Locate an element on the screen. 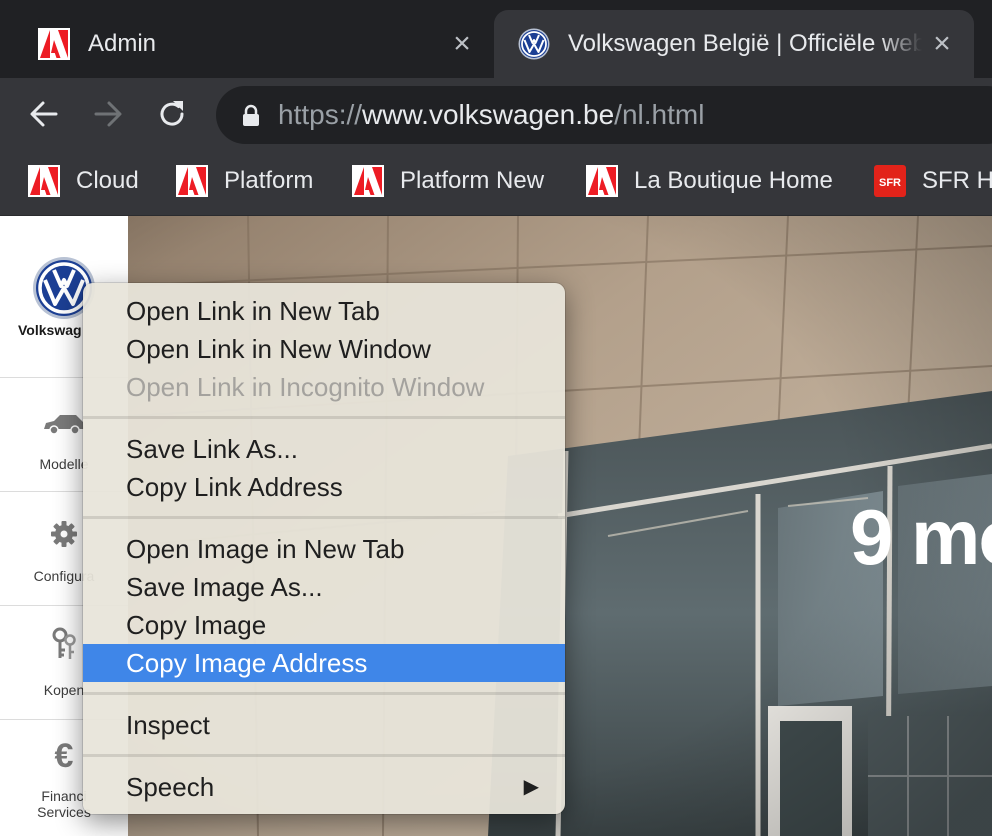 This screenshot has width=992, height=836. menu-item-copy-image-address: Copy Image Address is located at coordinates (324, 663).